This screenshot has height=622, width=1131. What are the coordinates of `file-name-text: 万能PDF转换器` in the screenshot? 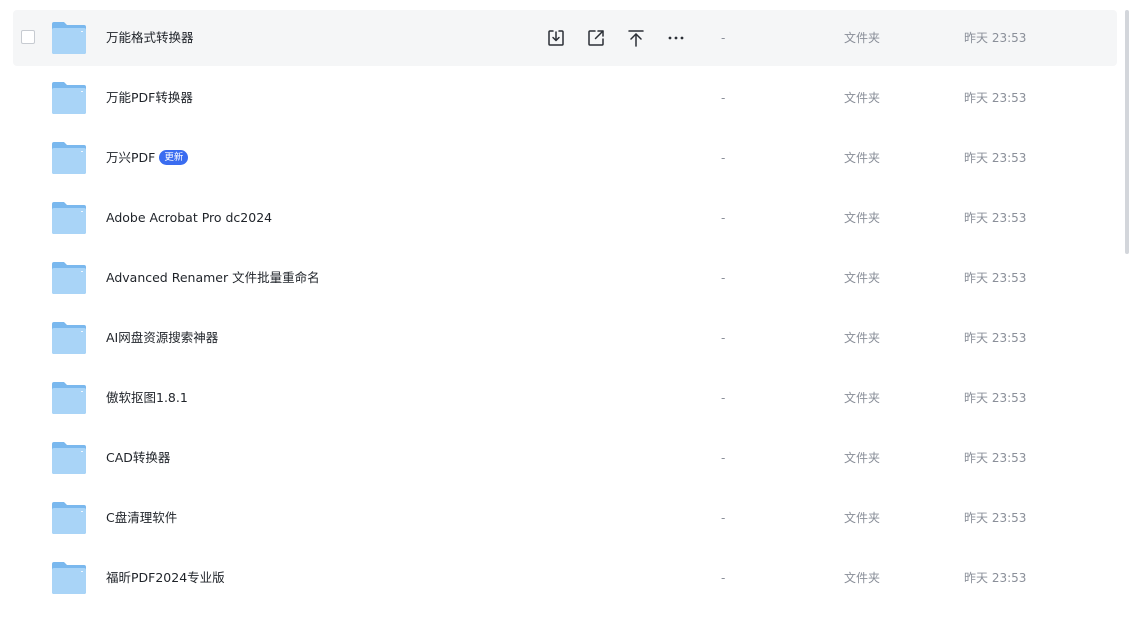 It's located at (149, 97).